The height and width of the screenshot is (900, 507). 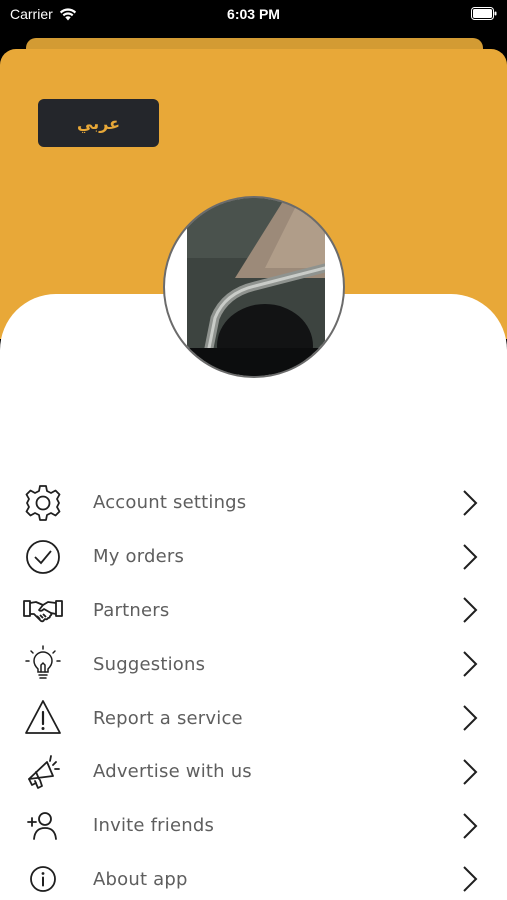 I want to click on profile-avatar, so click(x=254, y=287).